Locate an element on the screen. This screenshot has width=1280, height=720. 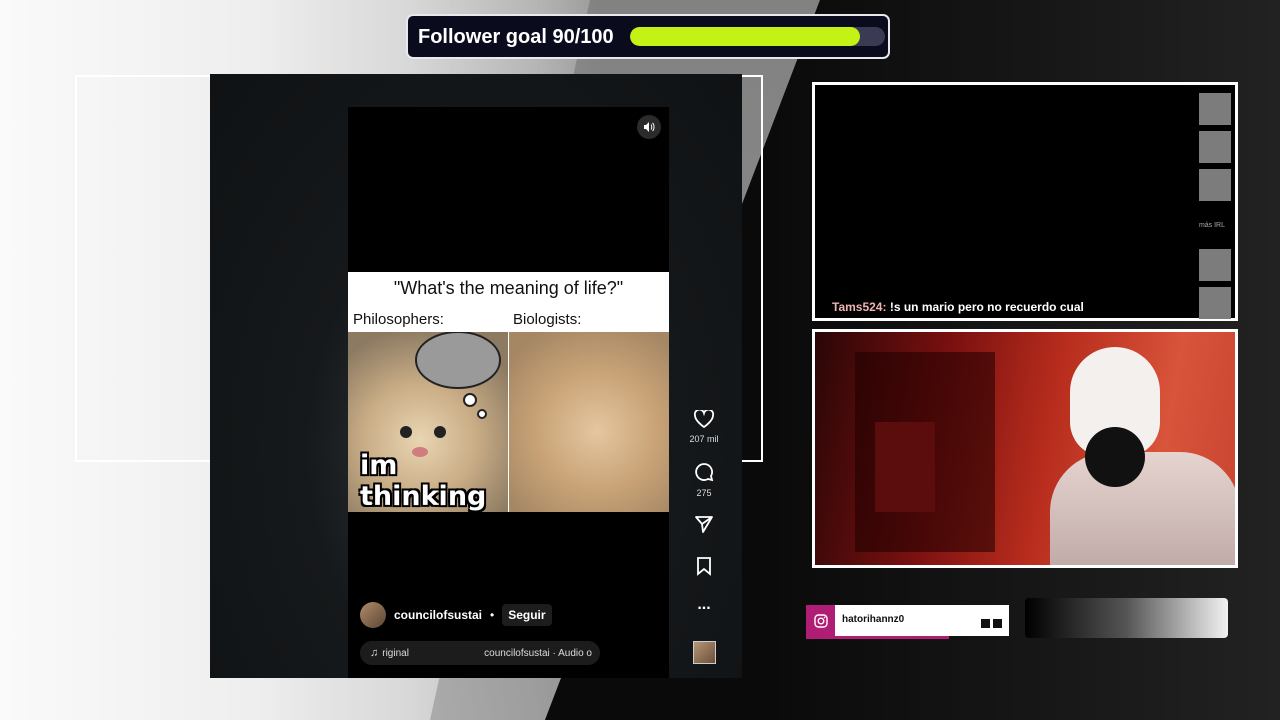
speaker-icon is located at coordinates (649, 127).